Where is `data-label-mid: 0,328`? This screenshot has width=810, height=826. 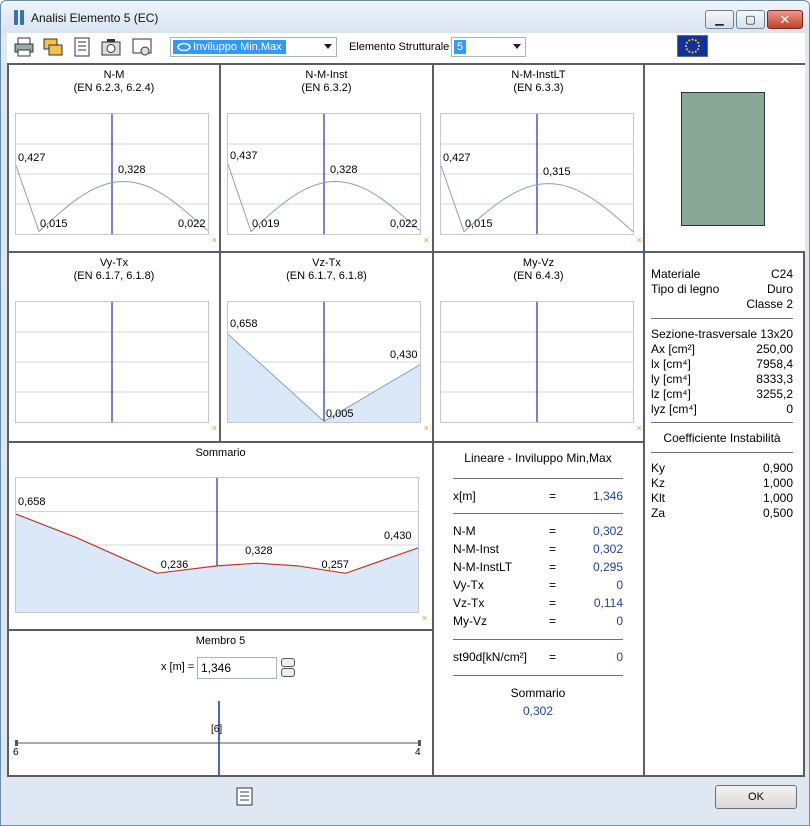
data-label-mid: 0,328 is located at coordinates (344, 169).